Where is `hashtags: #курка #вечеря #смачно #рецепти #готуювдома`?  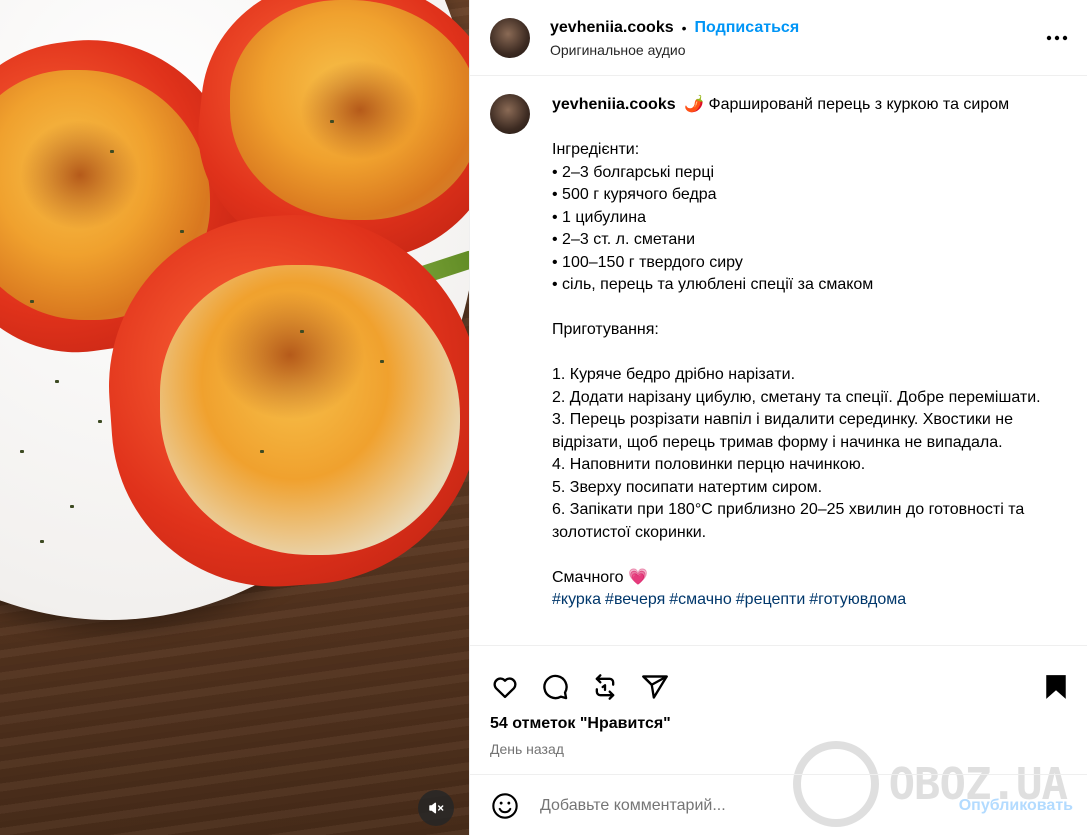
hashtags: #курка #вечеря #смачно #рецепти #готуювдома is located at coordinates (807, 600).